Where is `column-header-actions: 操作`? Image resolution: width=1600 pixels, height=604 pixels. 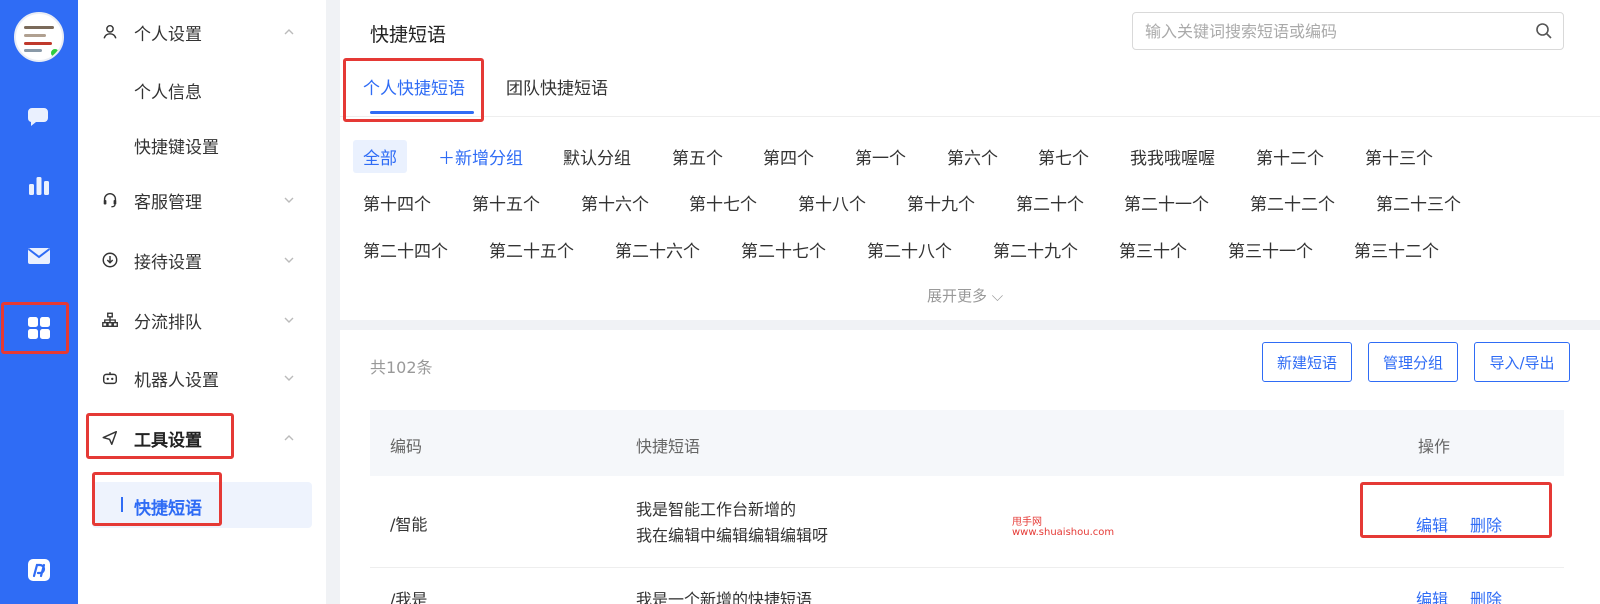
column-header-actions: 操作 is located at coordinates (1434, 446).